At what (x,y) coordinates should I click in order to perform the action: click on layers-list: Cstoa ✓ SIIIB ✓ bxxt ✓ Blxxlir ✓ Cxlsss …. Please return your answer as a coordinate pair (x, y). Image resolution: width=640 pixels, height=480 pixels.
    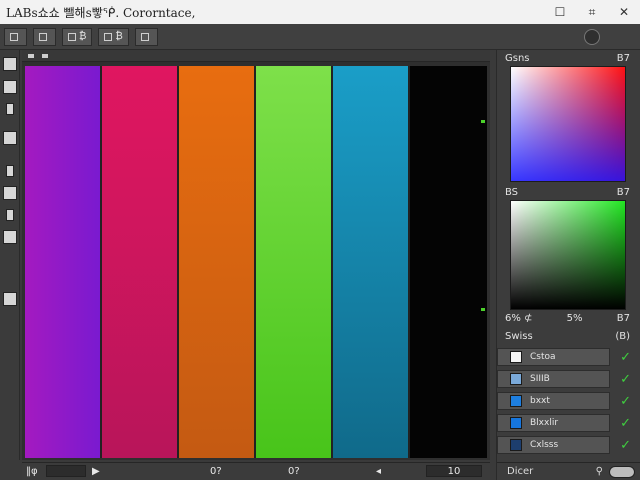
    Looking at the image, I should click on (568, 401).